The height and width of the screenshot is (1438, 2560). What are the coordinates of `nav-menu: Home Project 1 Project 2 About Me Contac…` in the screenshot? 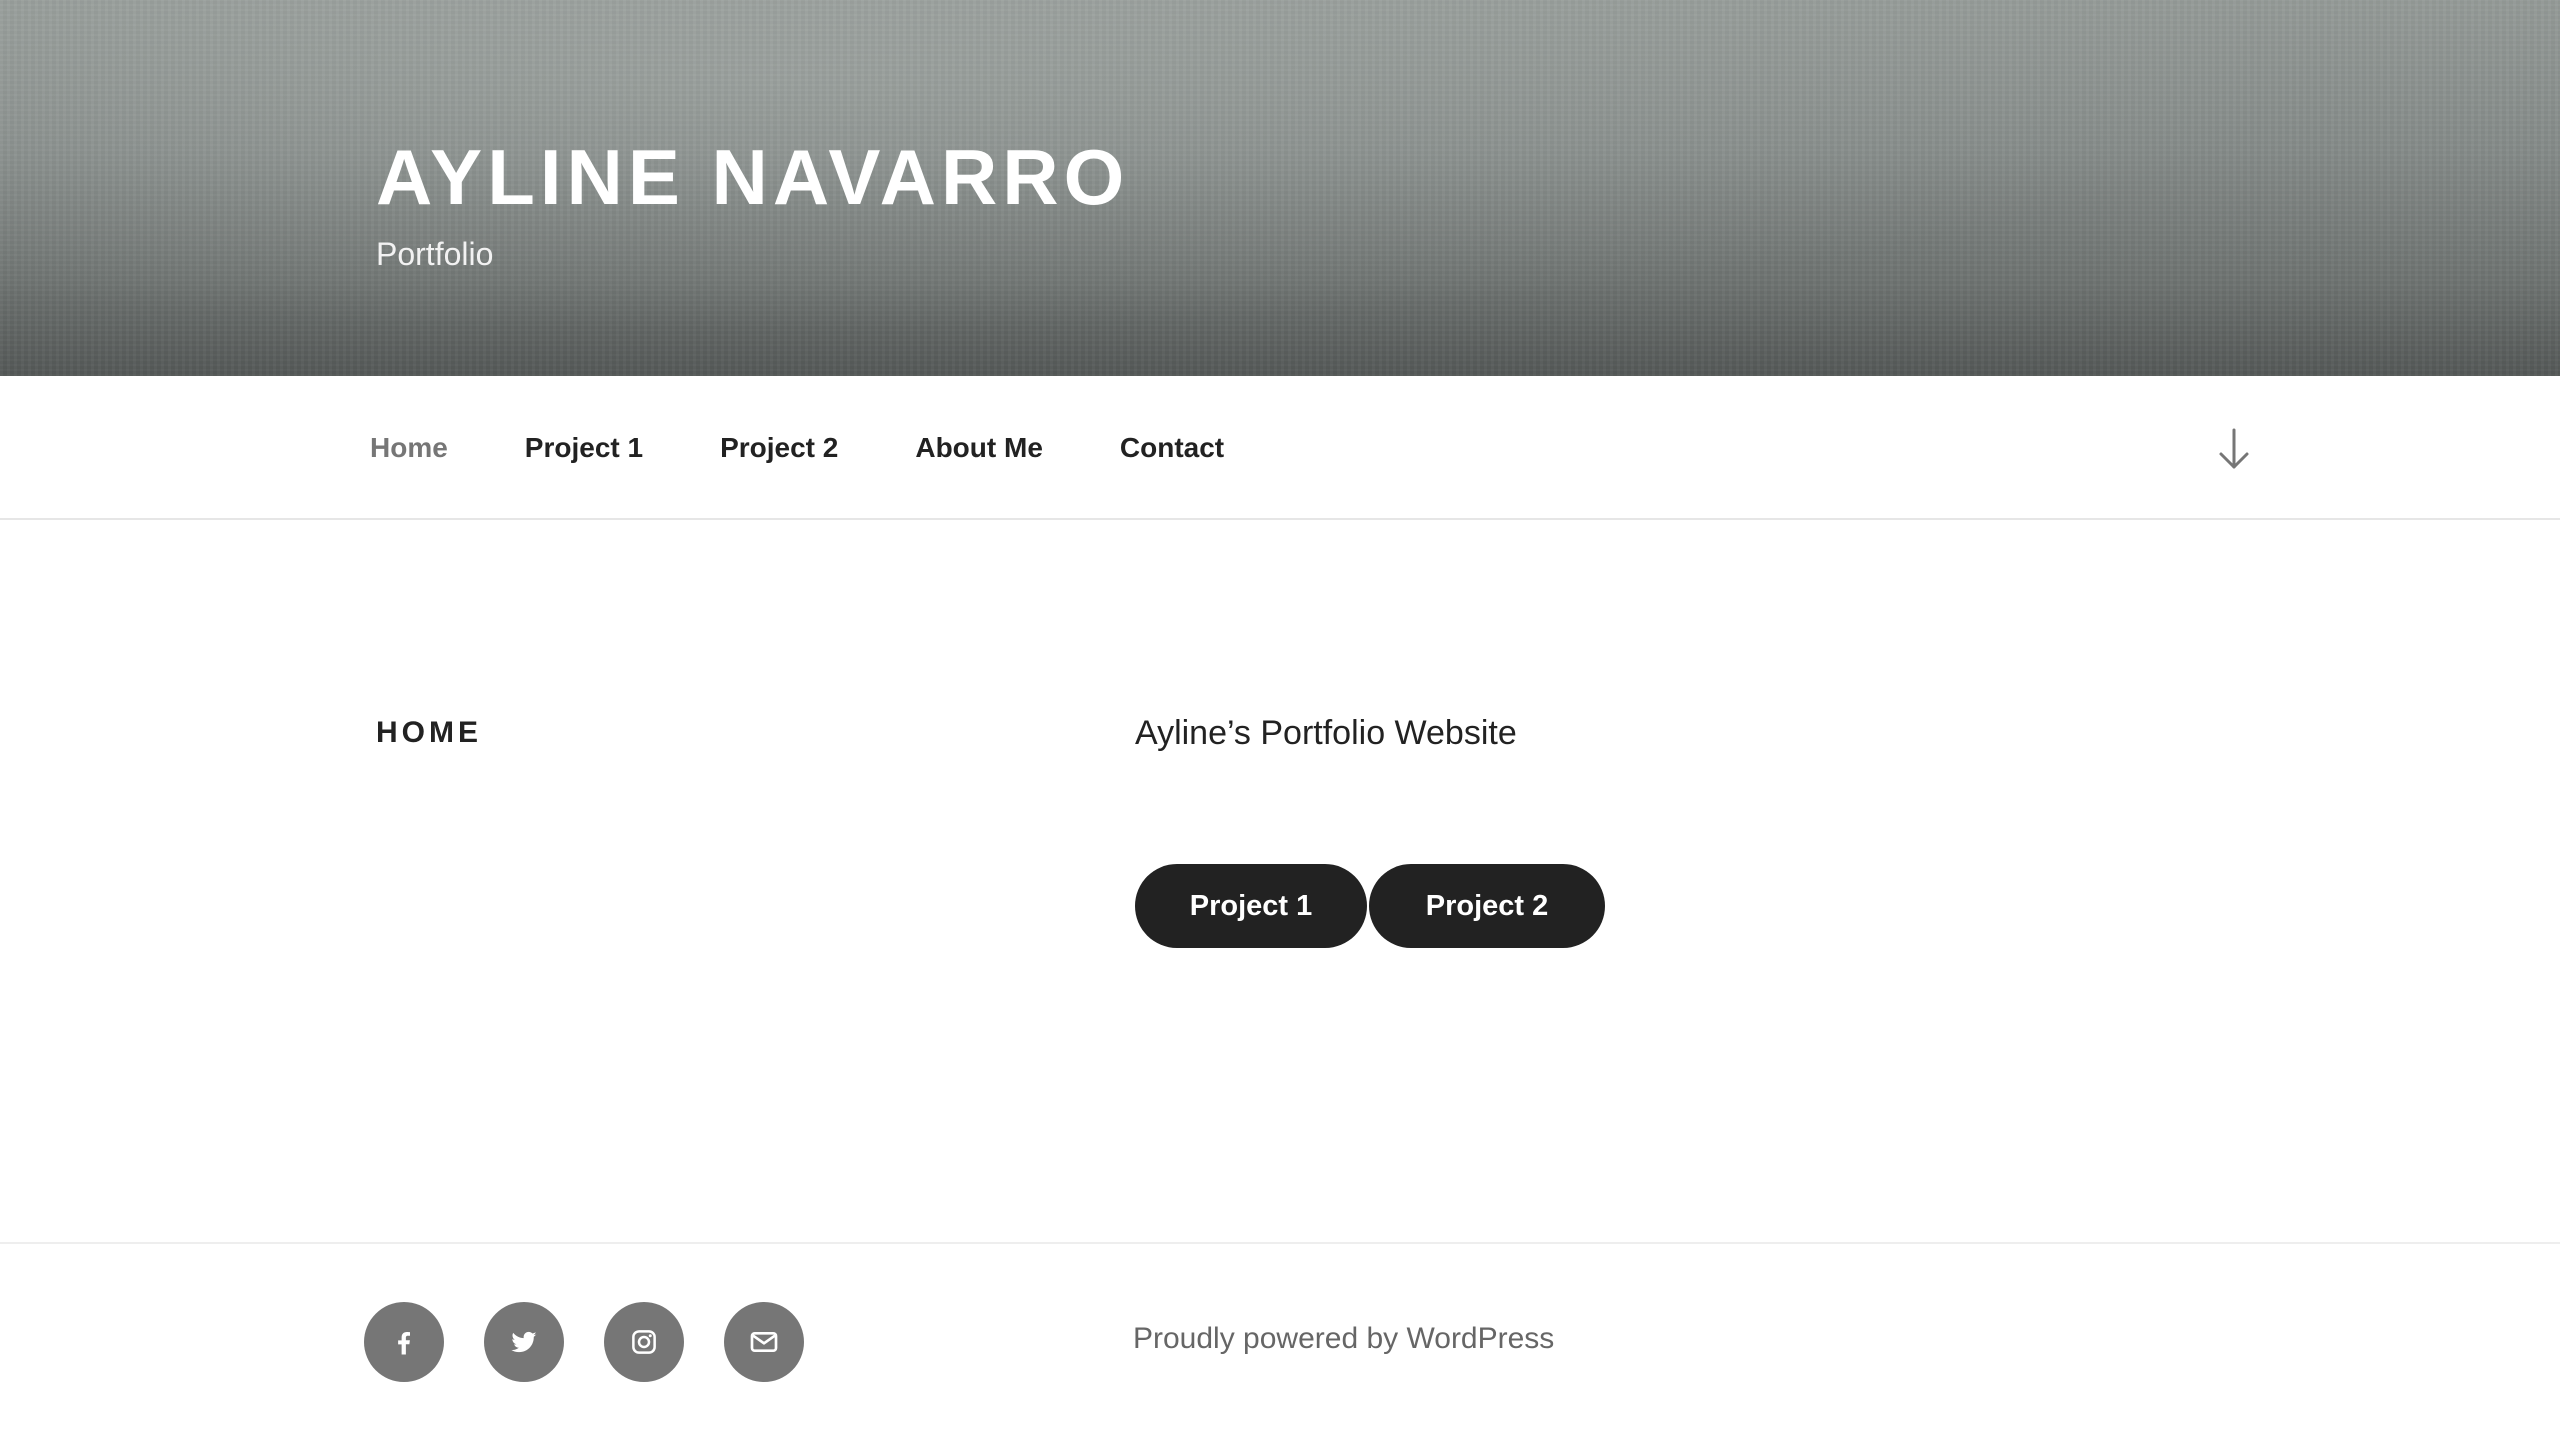 It's located at (835, 448).